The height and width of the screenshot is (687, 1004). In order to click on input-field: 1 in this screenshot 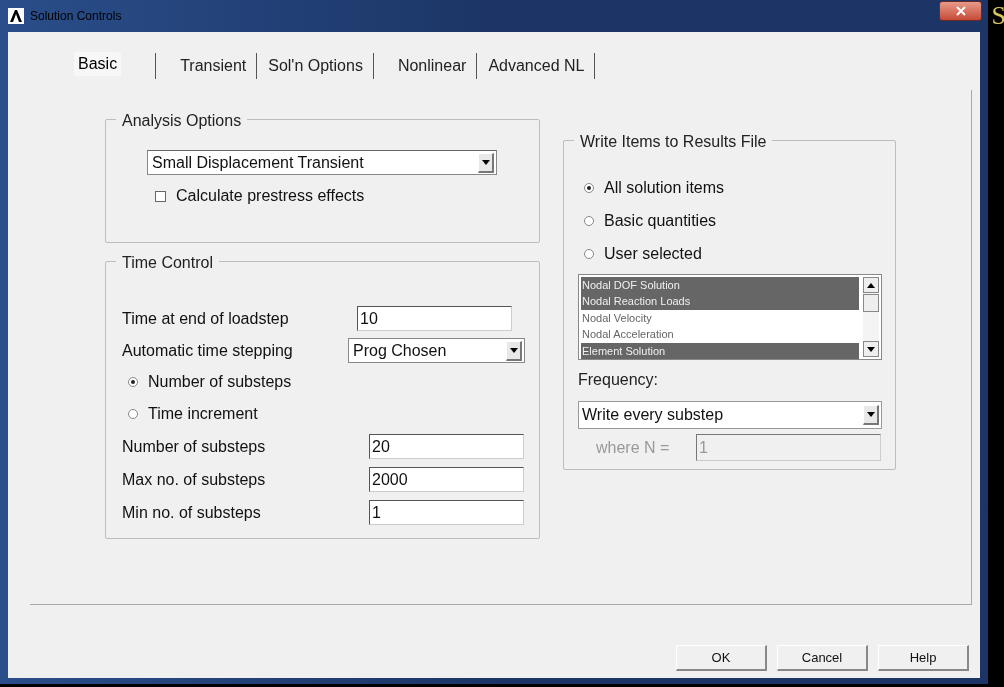, I will do `click(446, 512)`.